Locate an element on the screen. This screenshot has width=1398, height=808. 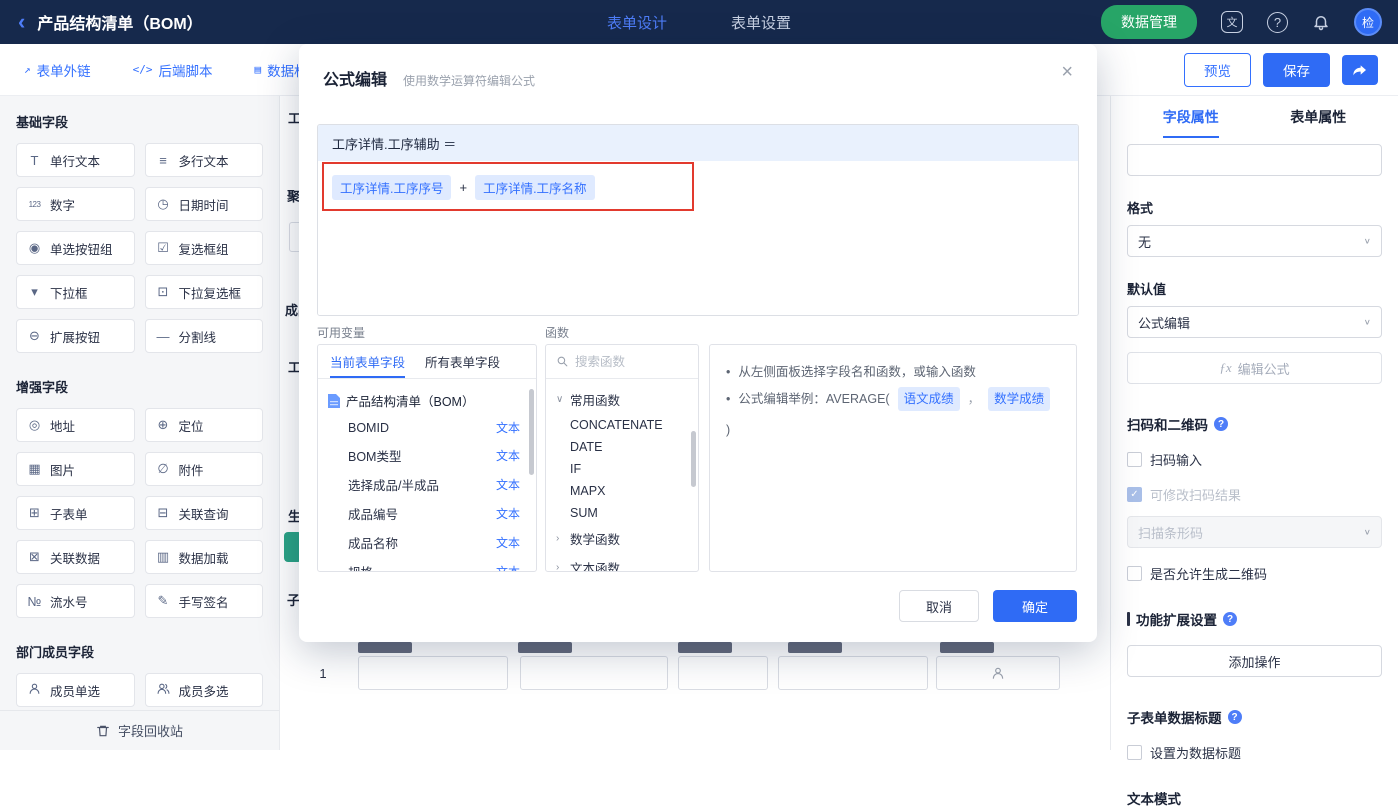
subform-cell-member is located at coordinates (998, 673).